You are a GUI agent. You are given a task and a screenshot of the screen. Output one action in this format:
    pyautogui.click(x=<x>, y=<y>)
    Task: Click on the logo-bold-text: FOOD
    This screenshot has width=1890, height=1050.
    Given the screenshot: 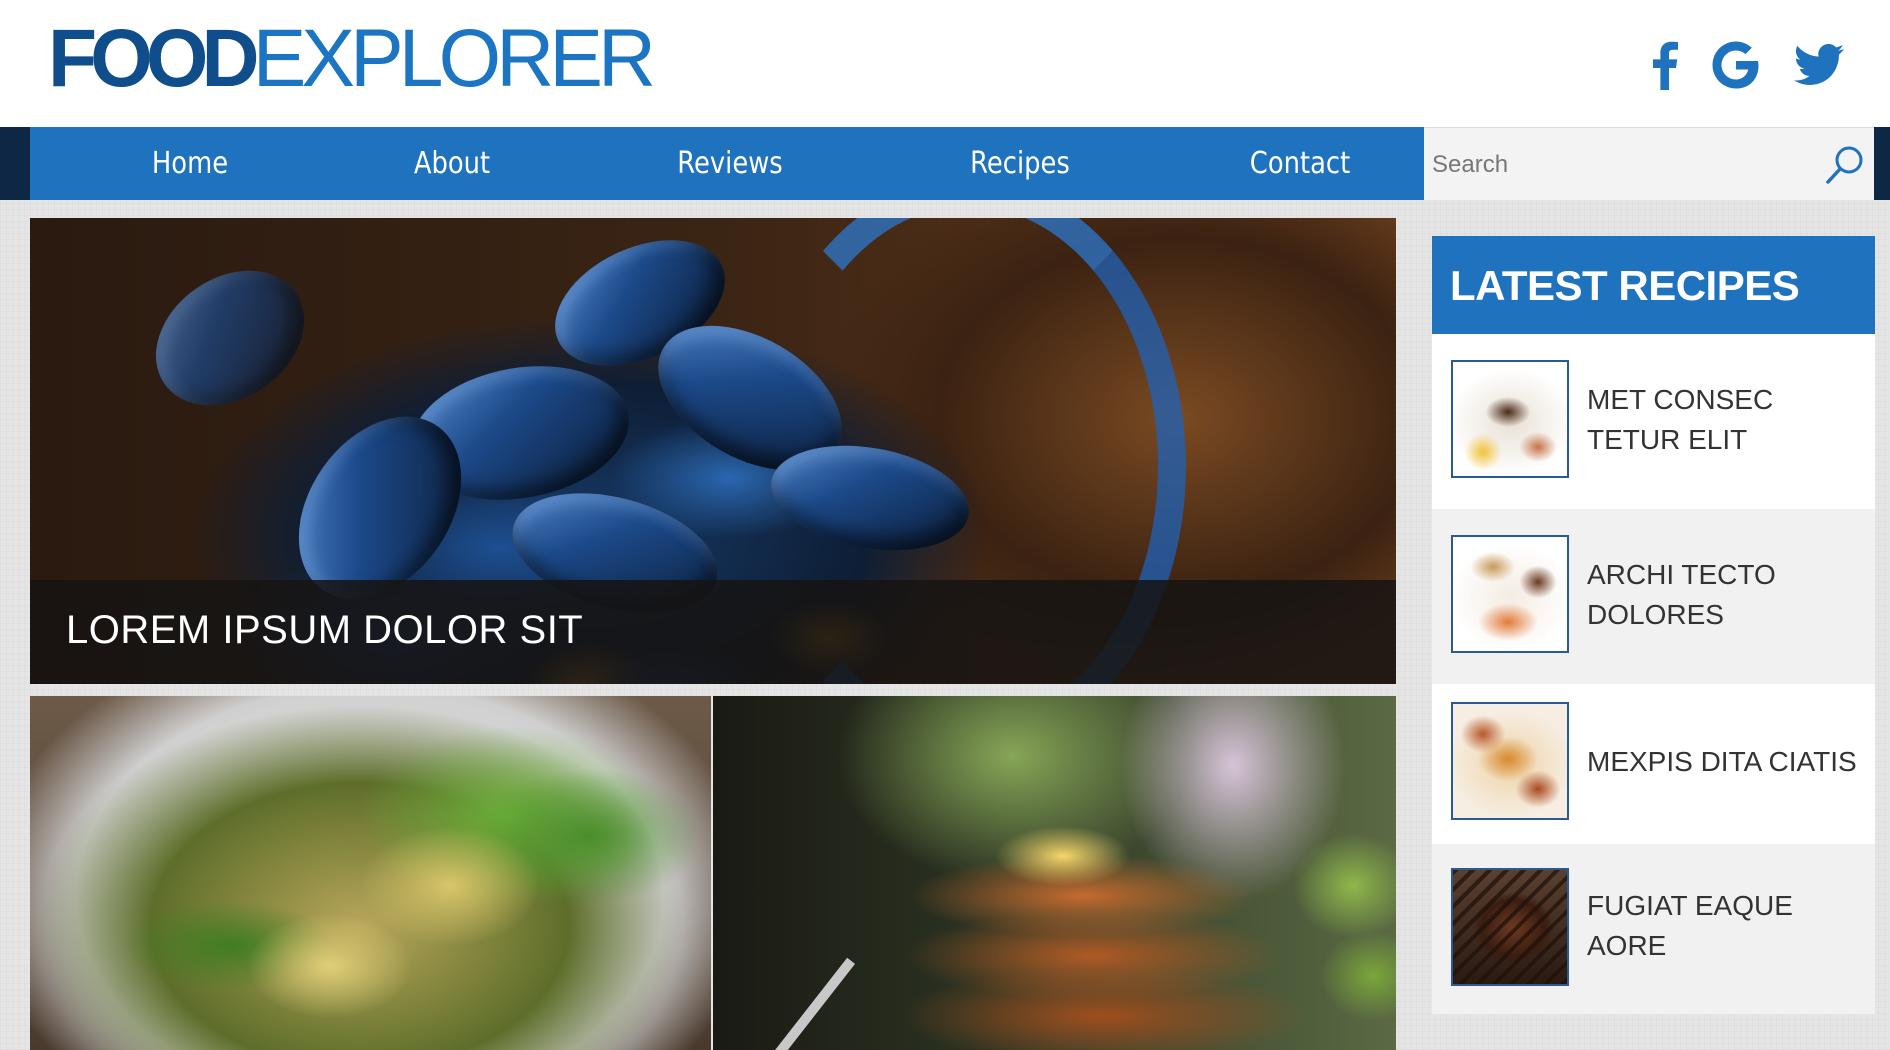 What is the action you would take?
    pyautogui.click(x=154, y=58)
    